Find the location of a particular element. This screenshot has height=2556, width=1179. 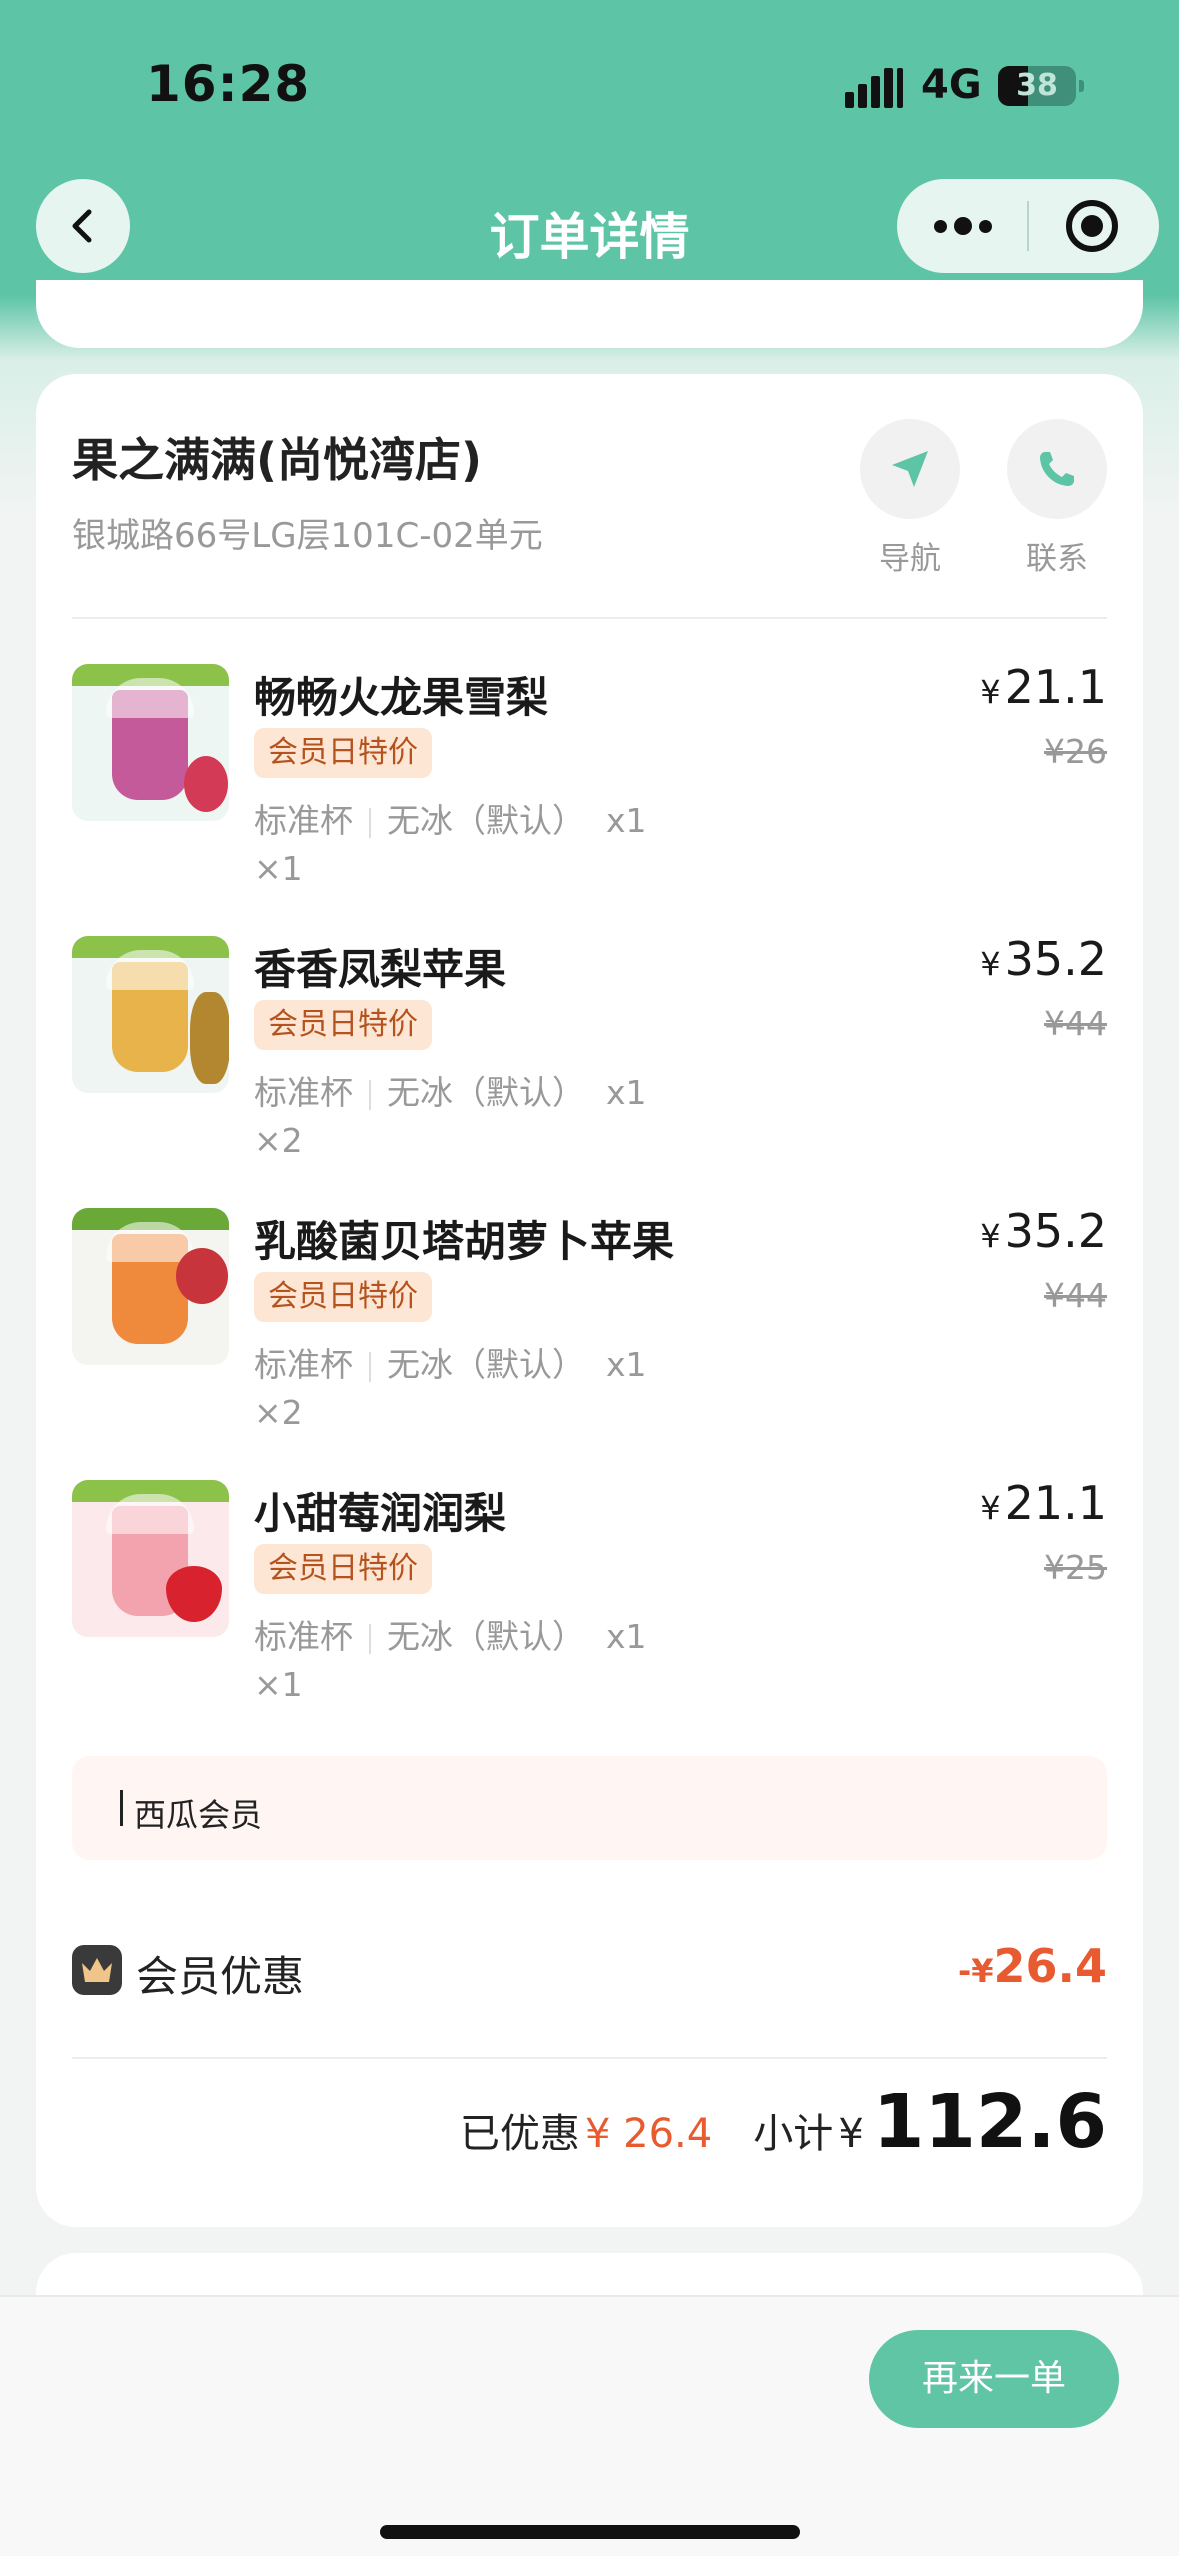

previous-card is located at coordinates (589, 314).